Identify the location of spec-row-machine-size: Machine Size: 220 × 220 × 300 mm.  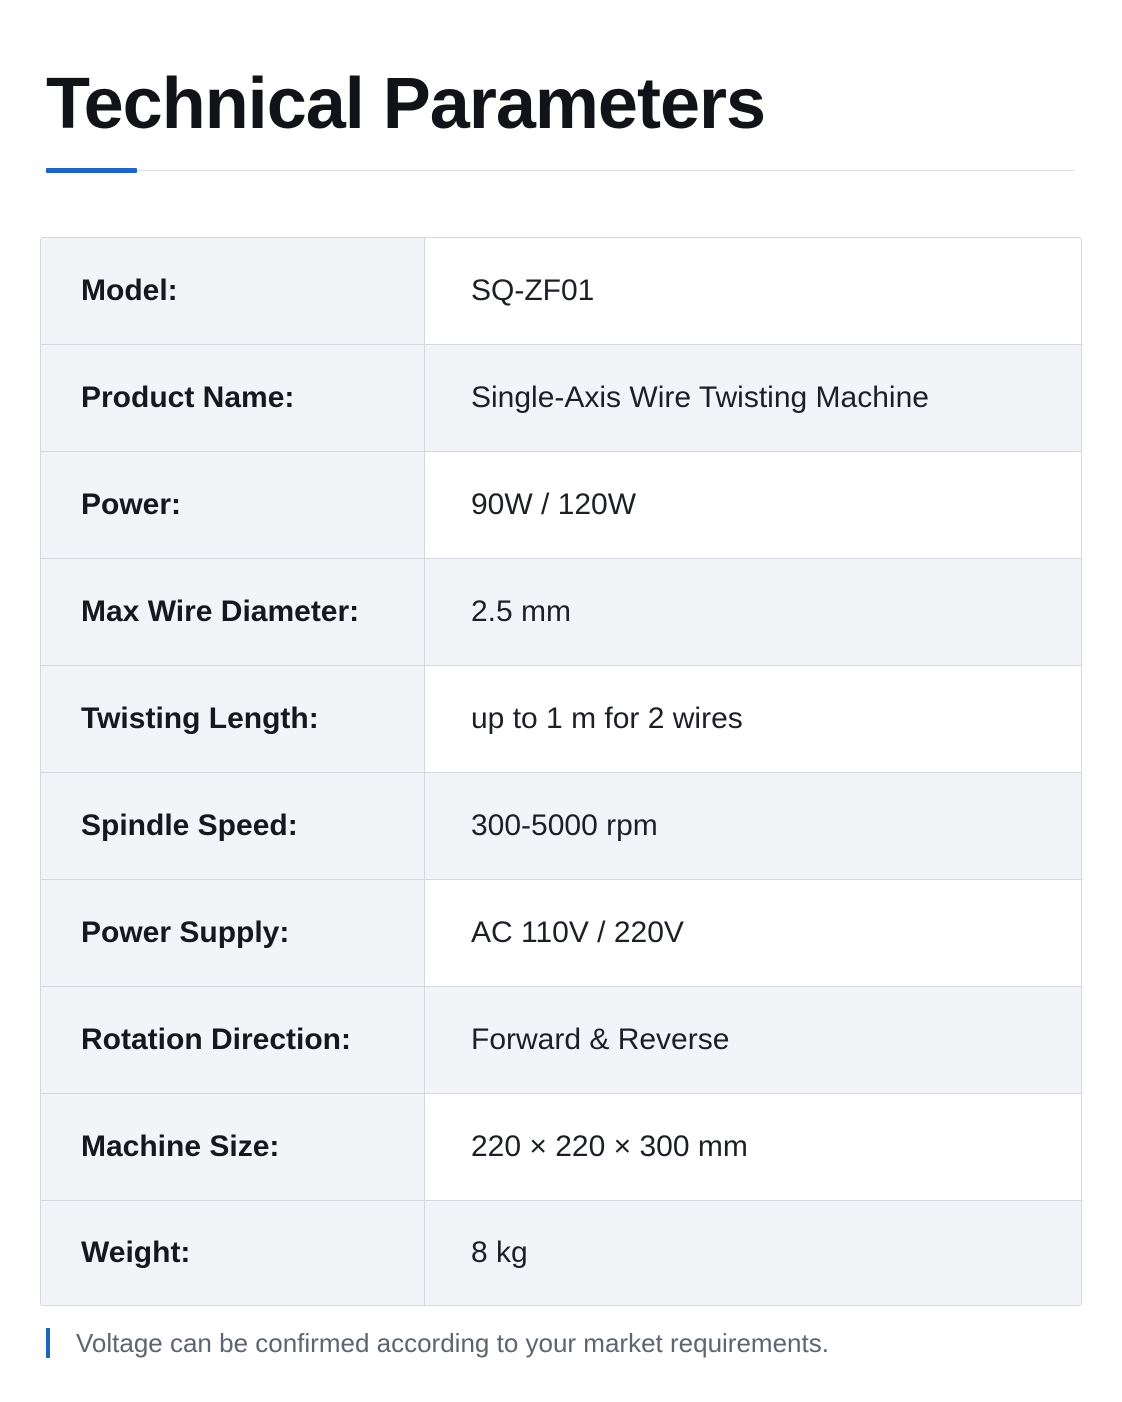
(561, 1147).